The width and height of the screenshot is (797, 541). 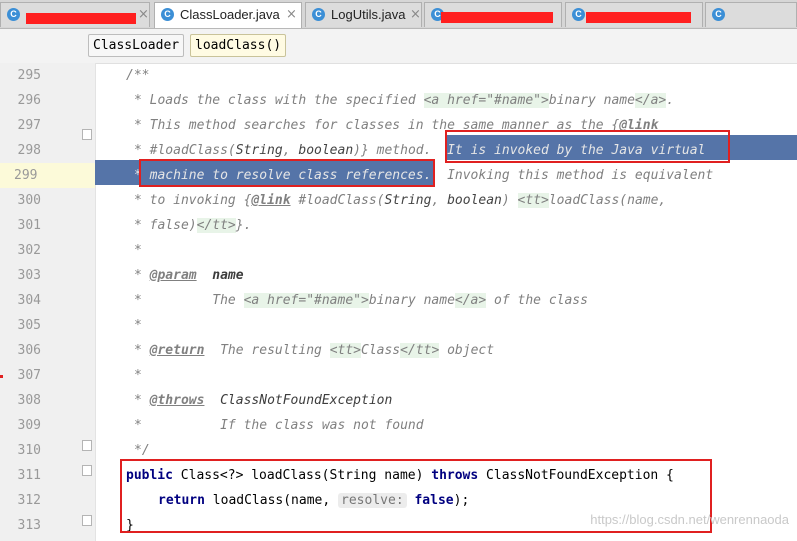 I want to click on comment-text: The resulting, so click(x=267, y=350).